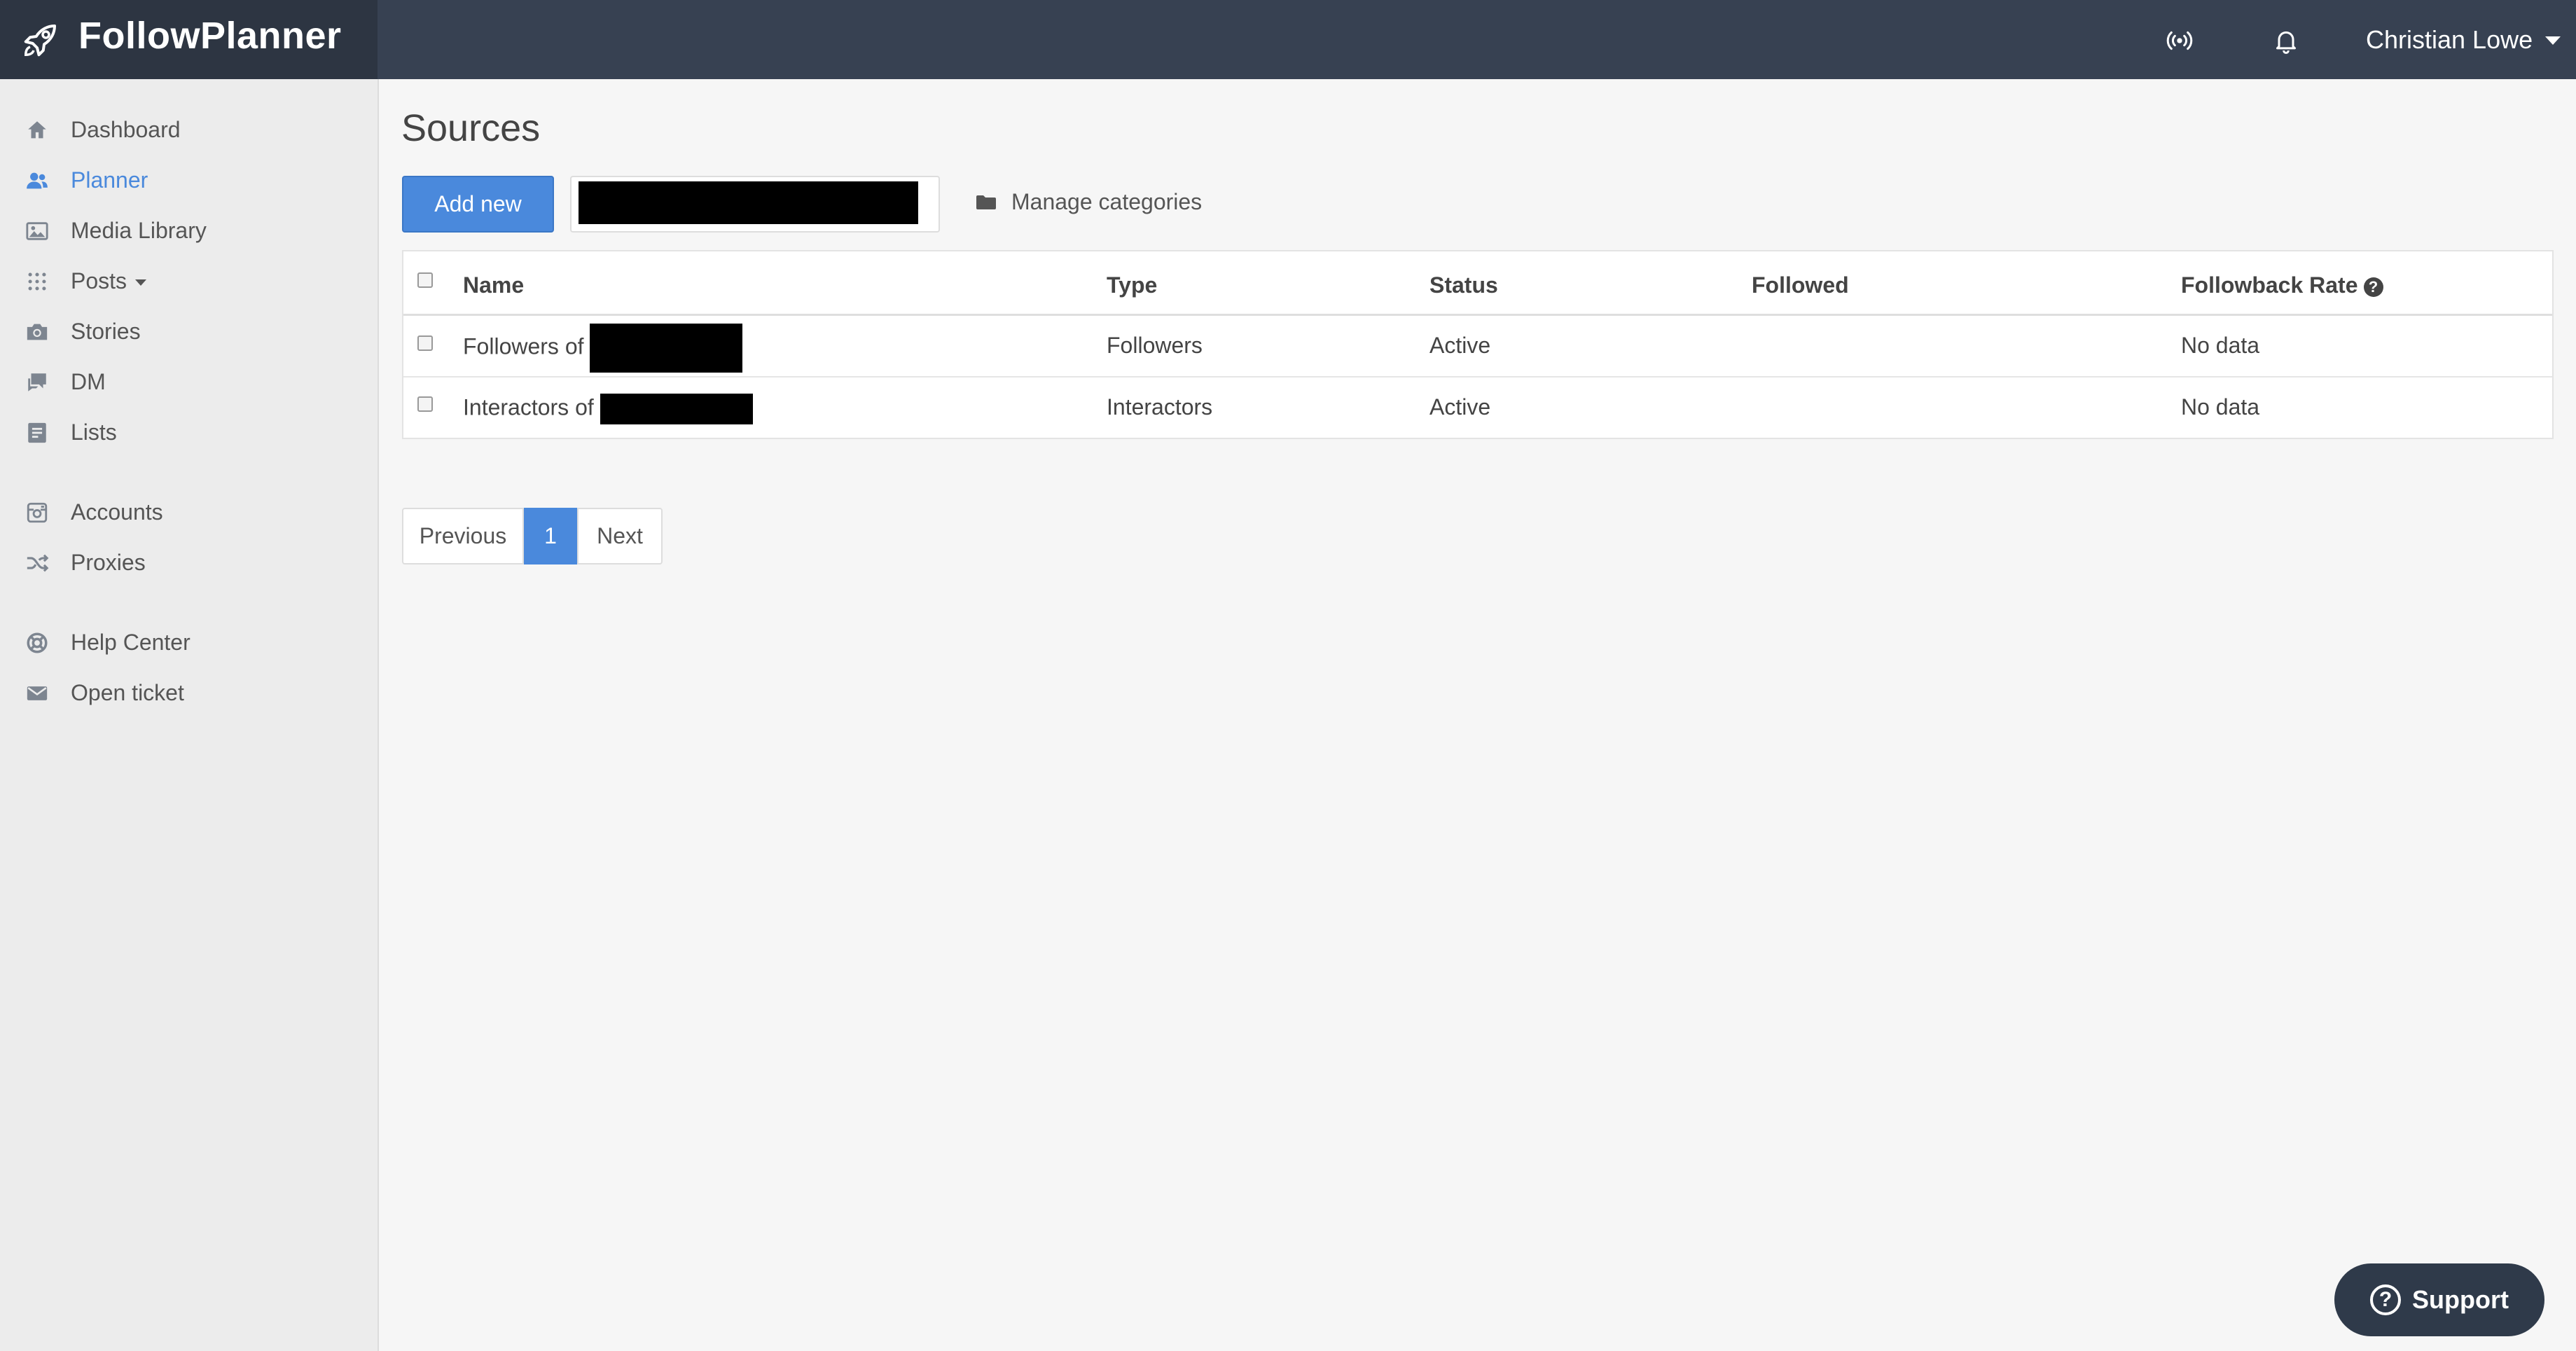  I want to click on redacted-category, so click(749, 202).